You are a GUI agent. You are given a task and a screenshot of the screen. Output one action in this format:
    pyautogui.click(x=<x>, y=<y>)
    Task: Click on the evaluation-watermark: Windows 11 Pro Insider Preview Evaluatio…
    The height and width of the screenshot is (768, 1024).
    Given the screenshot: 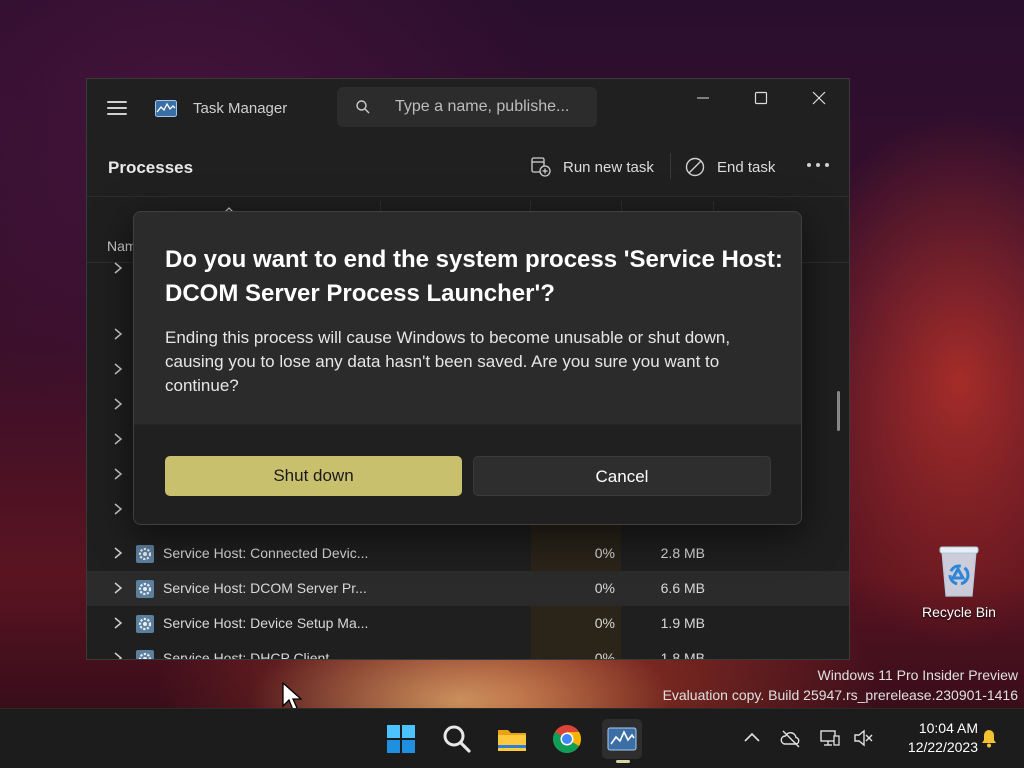 What is the action you would take?
    pyautogui.click(x=840, y=685)
    